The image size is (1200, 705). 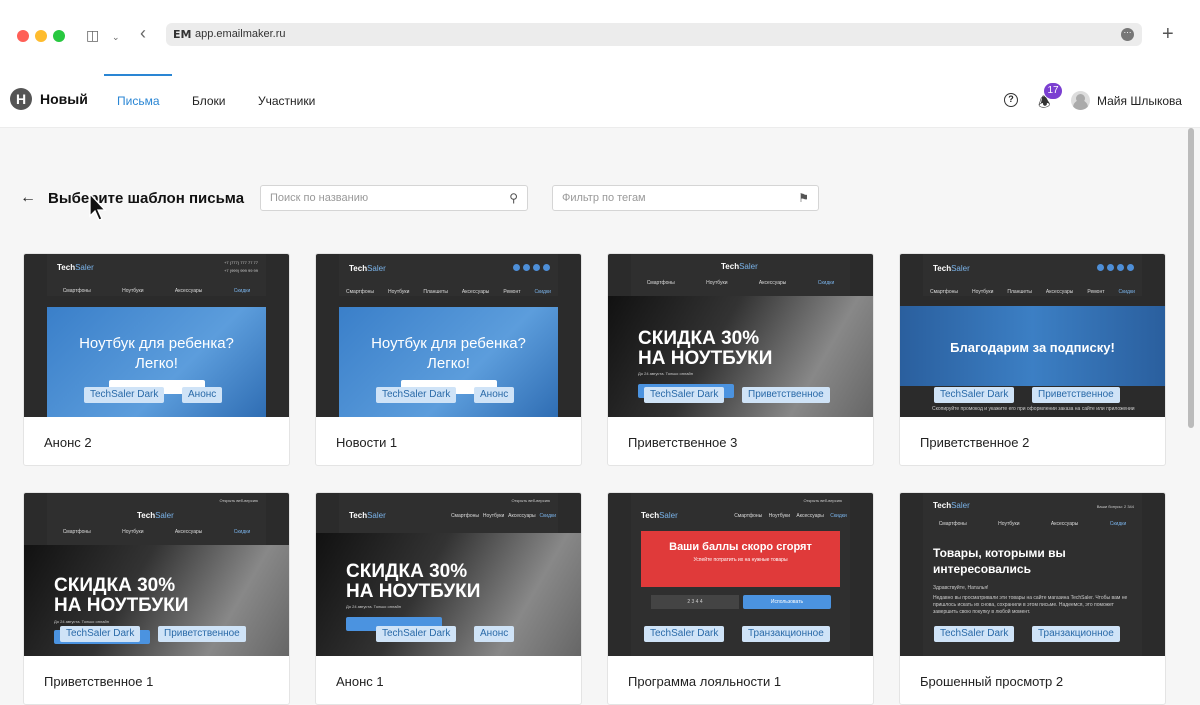 What do you see at coordinates (1168, 34) in the screenshot?
I see `new-tab-icon: +` at bounding box center [1168, 34].